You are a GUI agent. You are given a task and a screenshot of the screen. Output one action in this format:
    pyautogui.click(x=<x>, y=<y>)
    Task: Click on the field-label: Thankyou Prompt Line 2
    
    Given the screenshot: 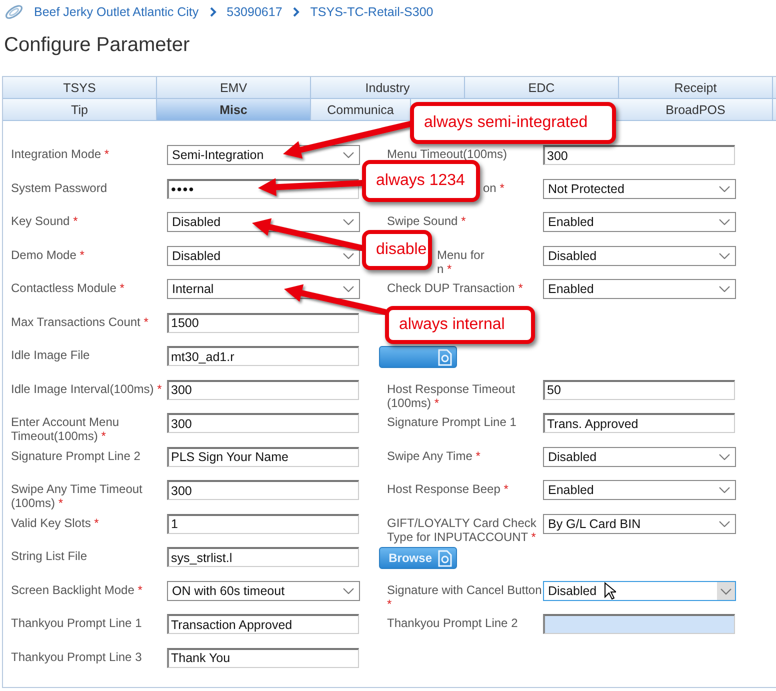 What is the action you would take?
    pyautogui.click(x=453, y=622)
    